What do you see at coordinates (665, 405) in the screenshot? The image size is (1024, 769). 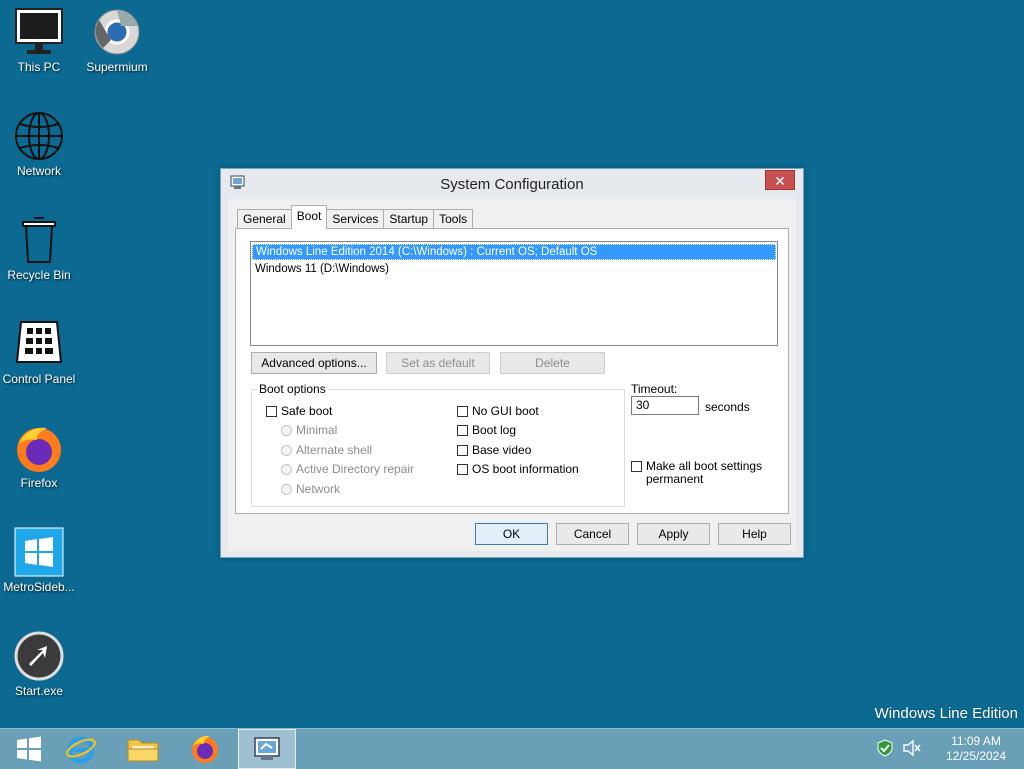 I see `timeout-input: 30` at bounding box center [665, 405].